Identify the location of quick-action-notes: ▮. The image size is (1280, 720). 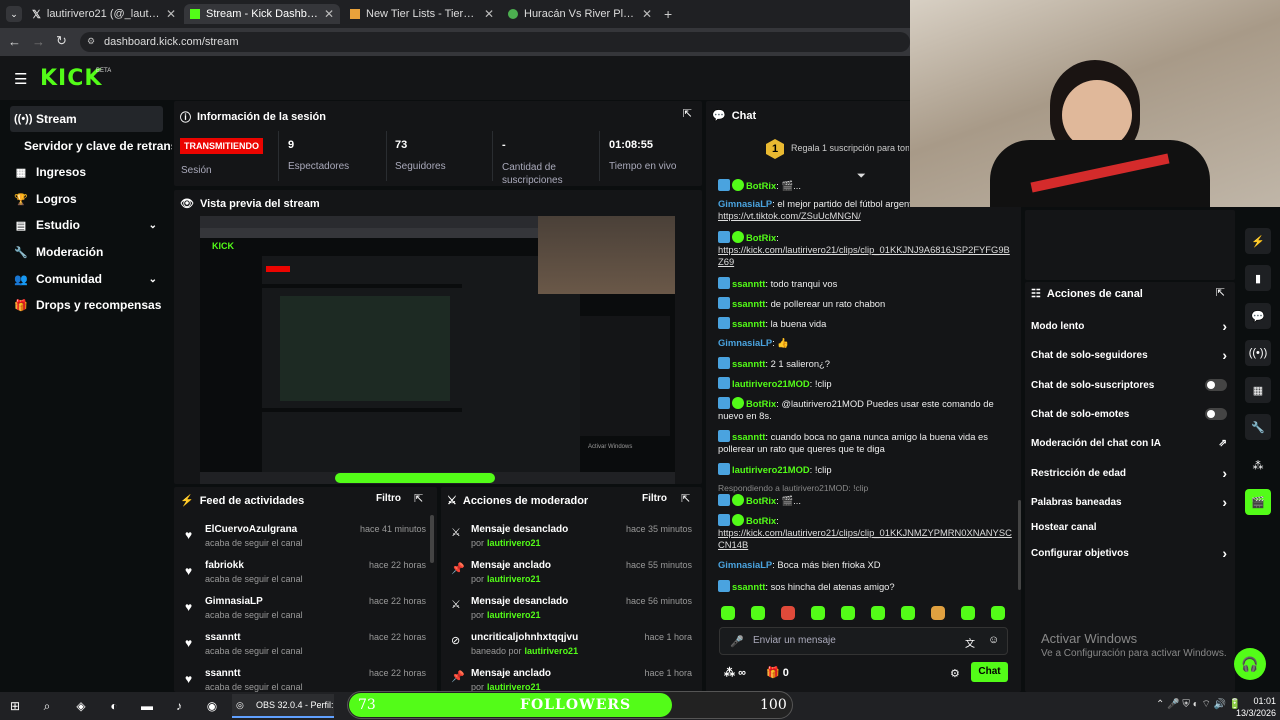
(1258, 278).